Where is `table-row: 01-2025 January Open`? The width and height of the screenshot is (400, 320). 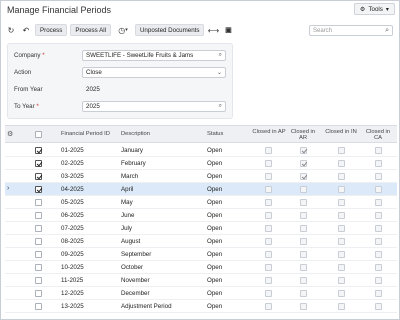
table-row: 01-2025 January Open is located at coordinates (201, 150).